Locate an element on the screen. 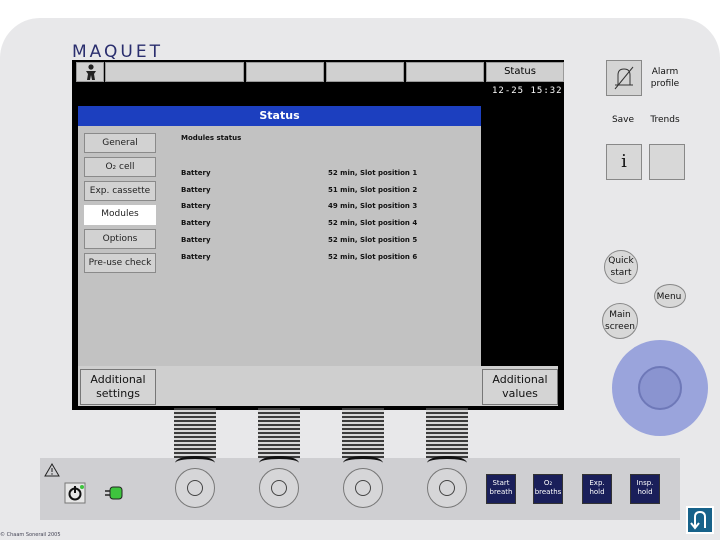 The height and width of the screenshot is (540, 720). module-row-value: 49 min, Slot position 3 is located at coordinates (373, 206).